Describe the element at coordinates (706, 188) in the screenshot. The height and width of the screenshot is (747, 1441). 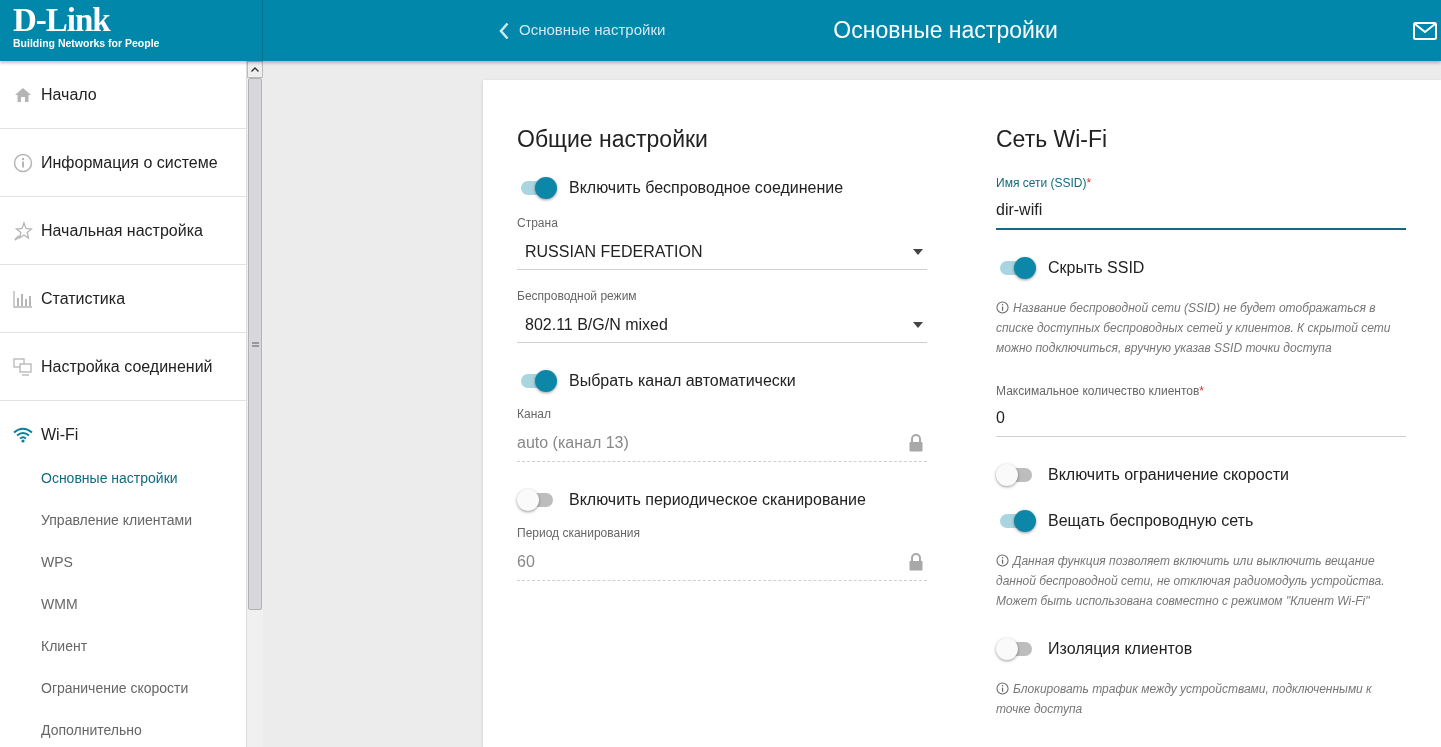
I see `toggle-label: Включить беспроводное соединение` at that location.